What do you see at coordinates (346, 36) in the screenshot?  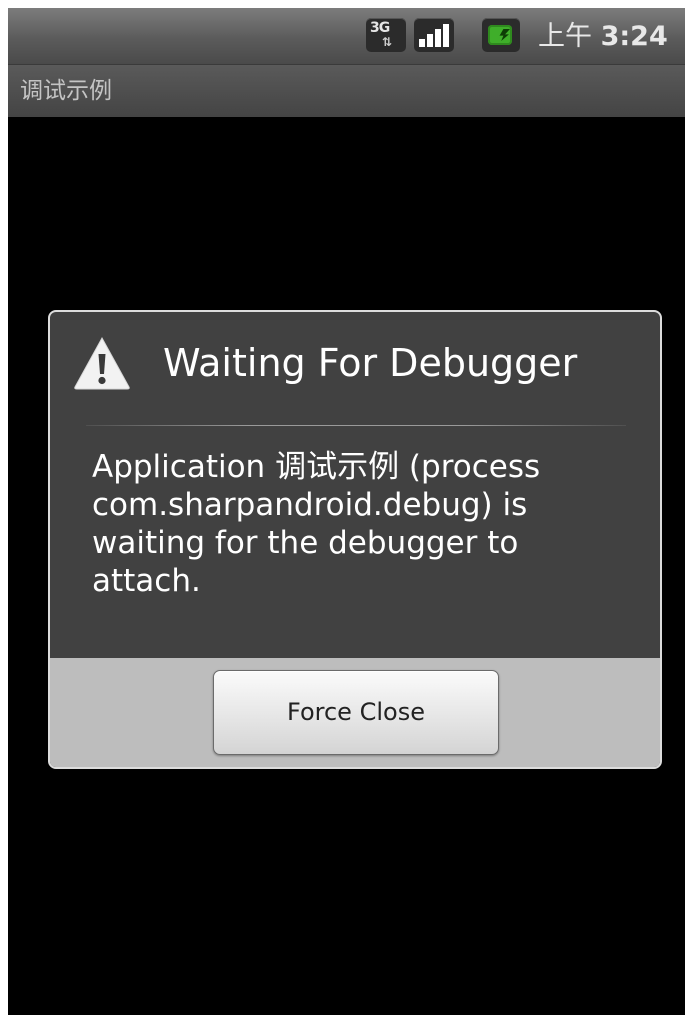 I see `status-bar: 3G ⇅ 上午 3:24` at bounding box center [346, 36].